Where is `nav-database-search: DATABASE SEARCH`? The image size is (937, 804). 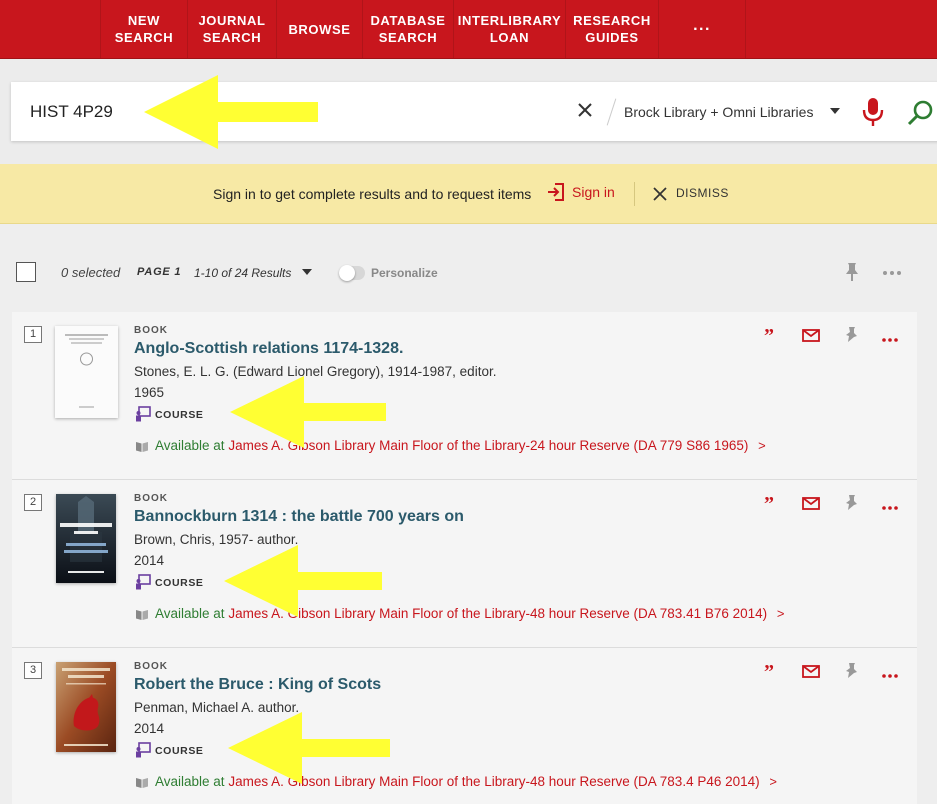 nav-database-search: DATABASE SEARCH is located at coordinates (408, 29).